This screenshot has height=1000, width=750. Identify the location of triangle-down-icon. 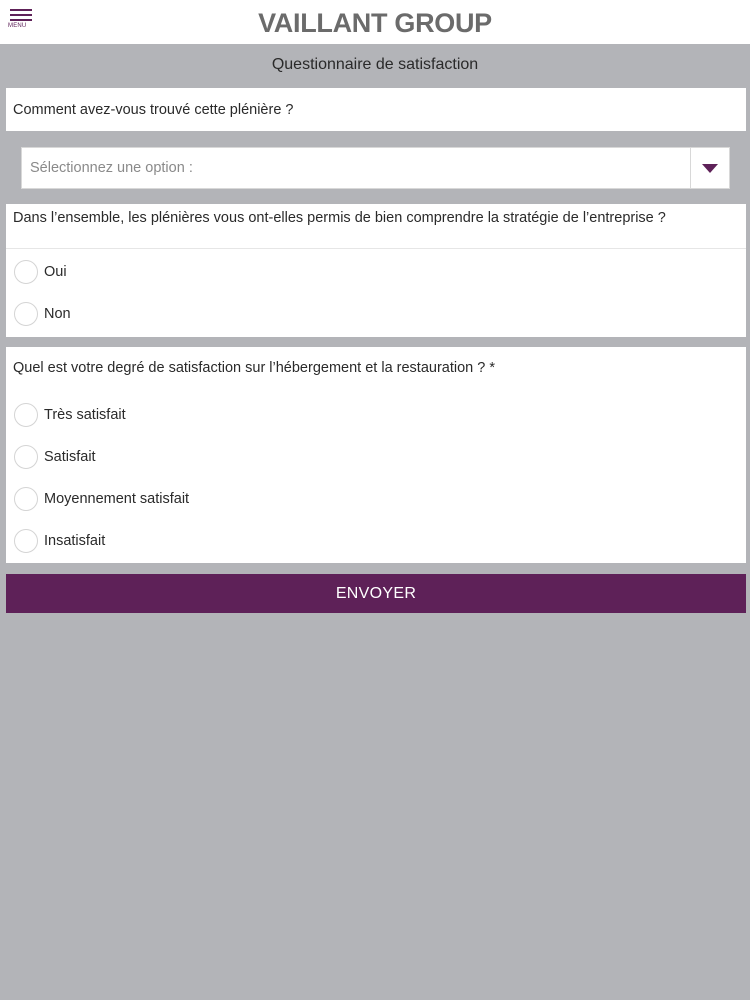
(710, 168).